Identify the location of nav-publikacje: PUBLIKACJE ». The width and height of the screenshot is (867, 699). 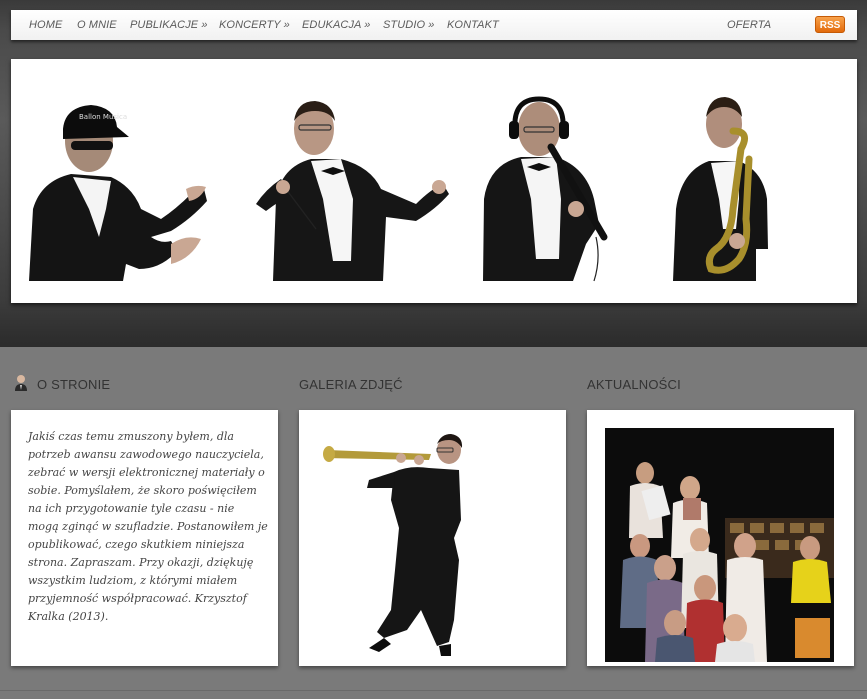
(169, 25).